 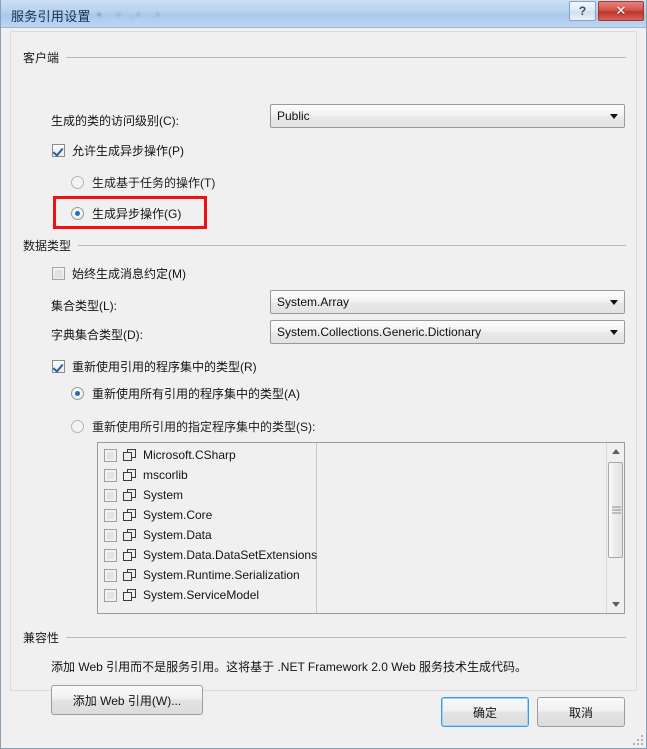 I want to click on always-message-contracts-label: 始终生成消息约定(M), so click(x=129, y=274).